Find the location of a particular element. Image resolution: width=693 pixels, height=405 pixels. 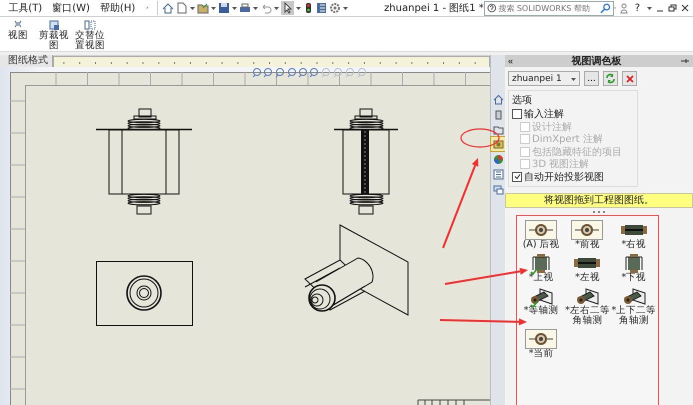

ribbon-button: 交替位置视图 is located at coordinates (90, 34).